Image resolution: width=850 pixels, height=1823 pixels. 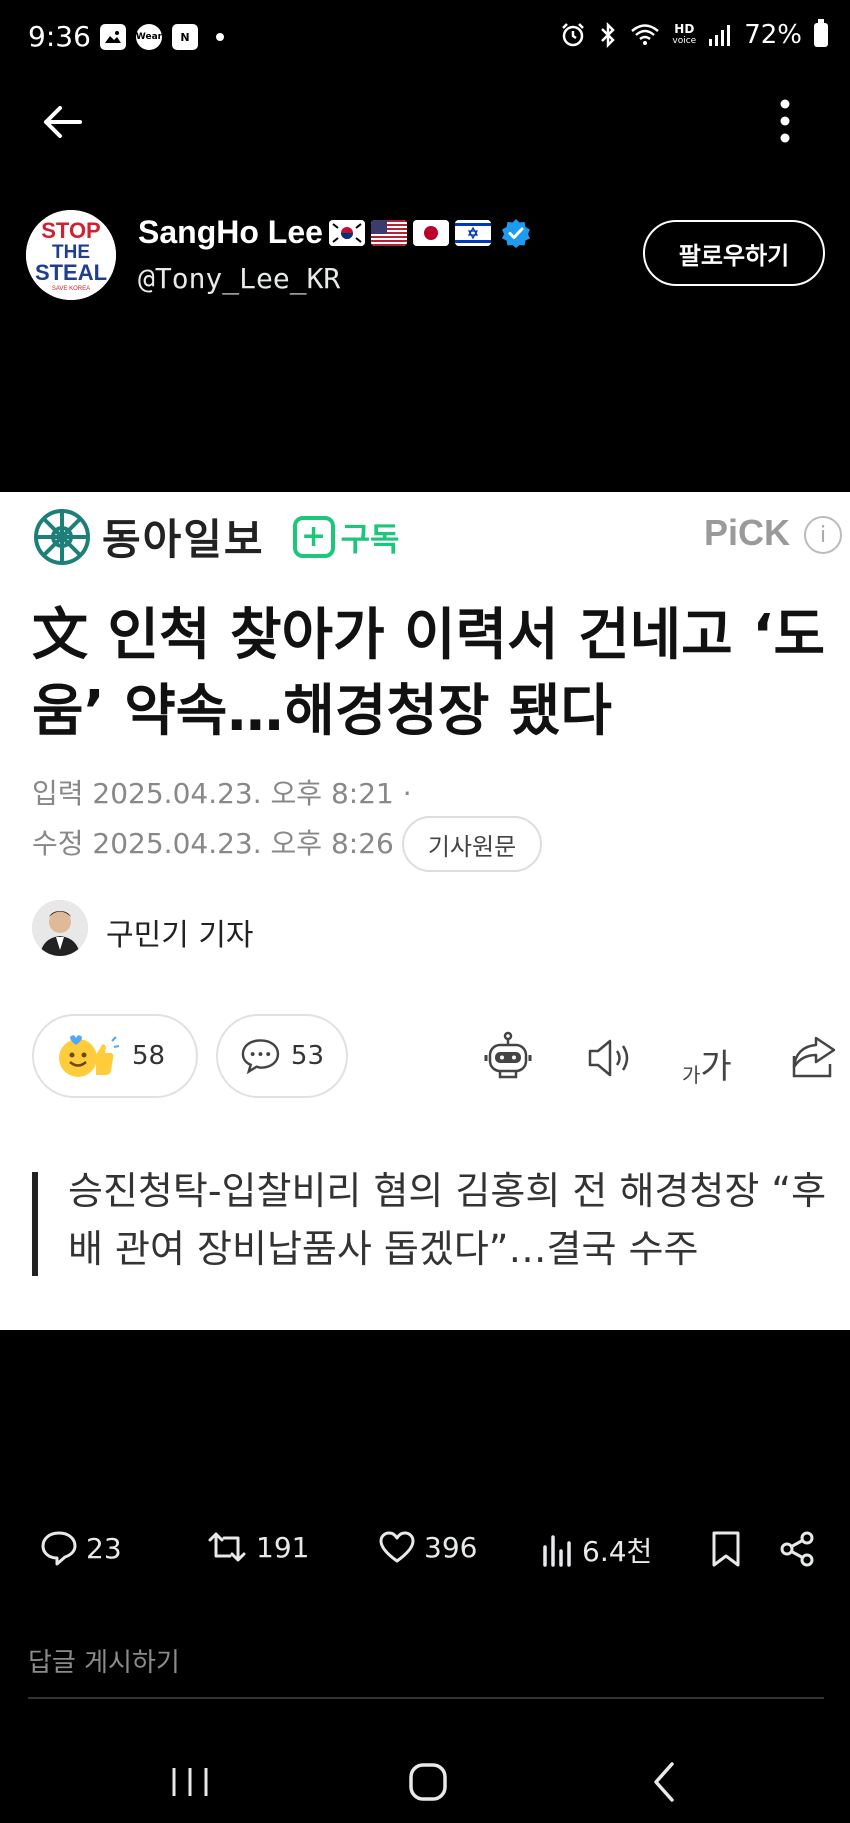 I want to click on alarm-icon, so click(x=573, y=35).